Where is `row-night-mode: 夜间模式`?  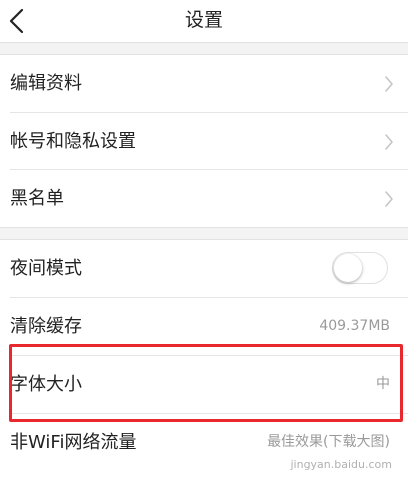
row-night-mode: 夜间模式 is located at coordinates (204, 268).